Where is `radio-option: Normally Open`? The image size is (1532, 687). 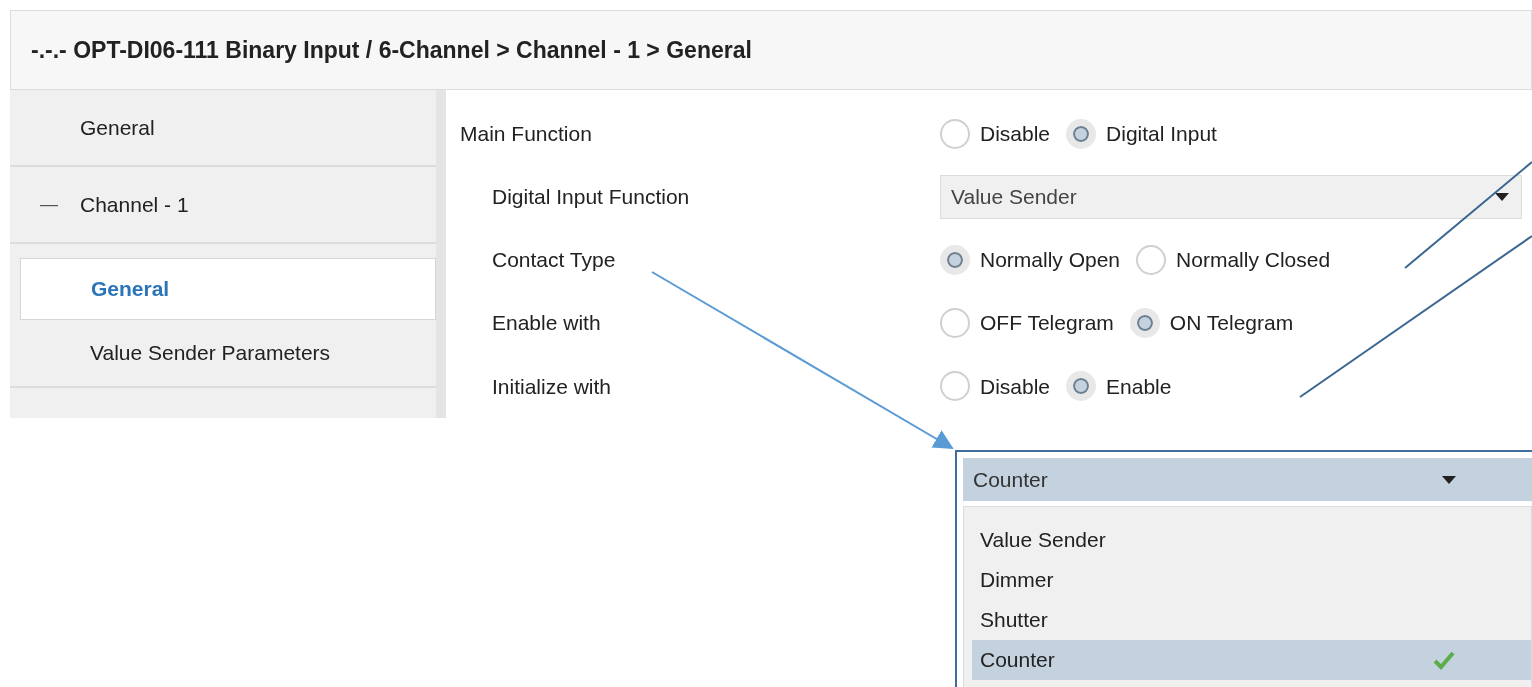 radio-option: Normally Open is located at coordinates (1034, 260).